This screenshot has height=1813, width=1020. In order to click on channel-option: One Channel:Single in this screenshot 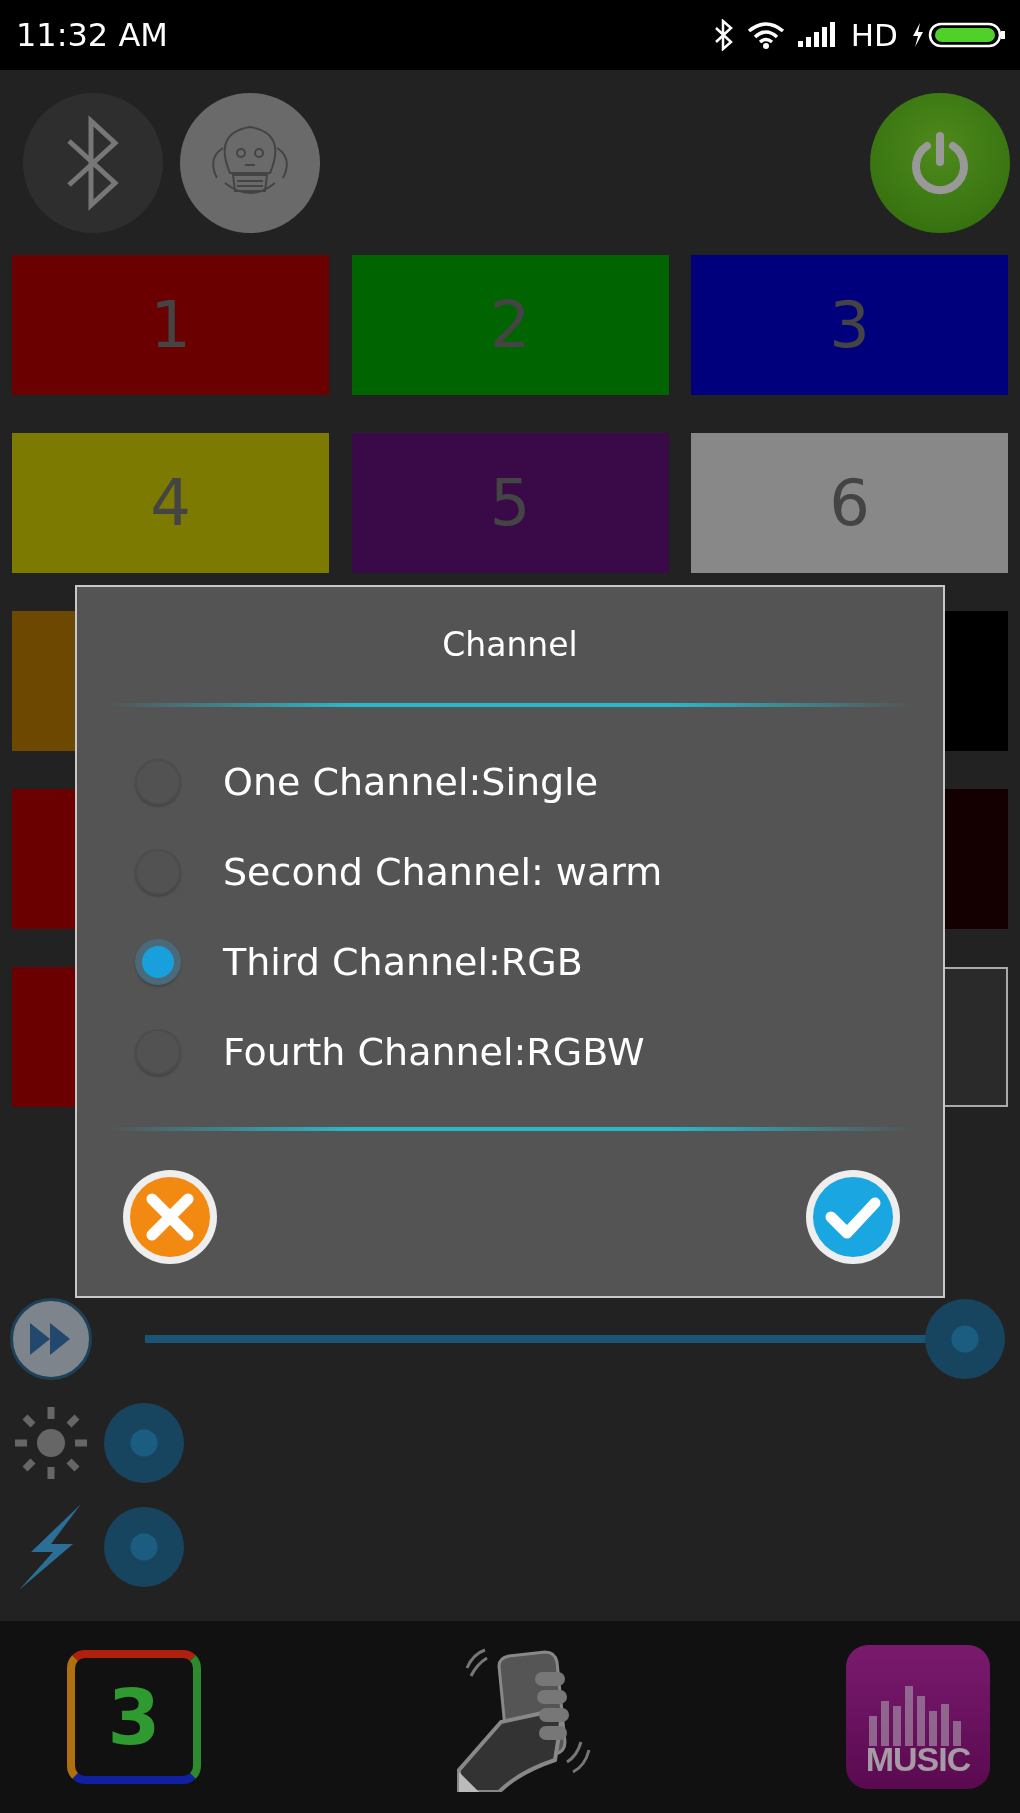, I will do `click(539, 782)`.